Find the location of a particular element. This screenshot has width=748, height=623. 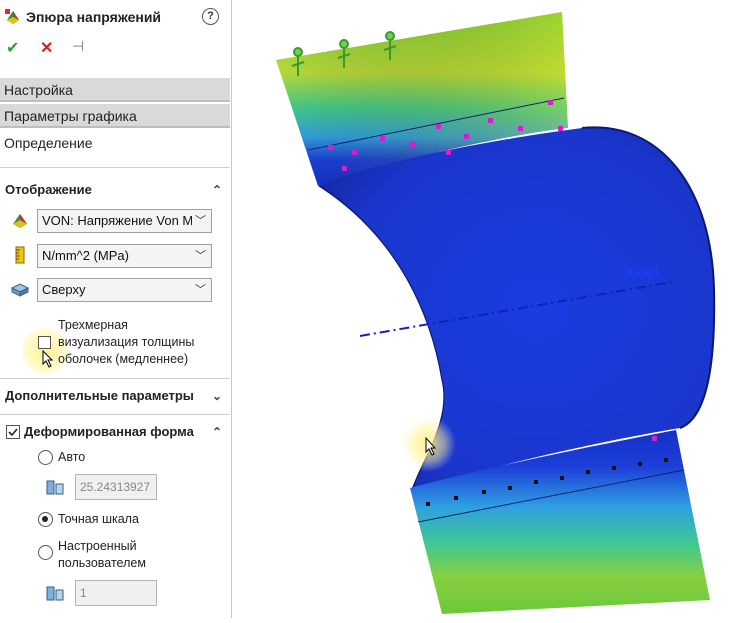

shell-checkbox-label: оболочек (медленнее) is located at coordinates (123, 359).